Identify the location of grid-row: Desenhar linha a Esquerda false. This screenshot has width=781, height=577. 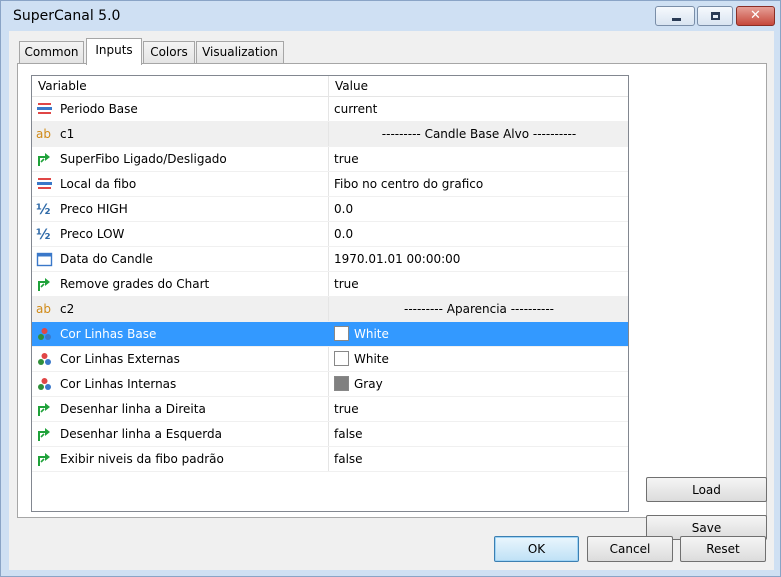
(330, 434).